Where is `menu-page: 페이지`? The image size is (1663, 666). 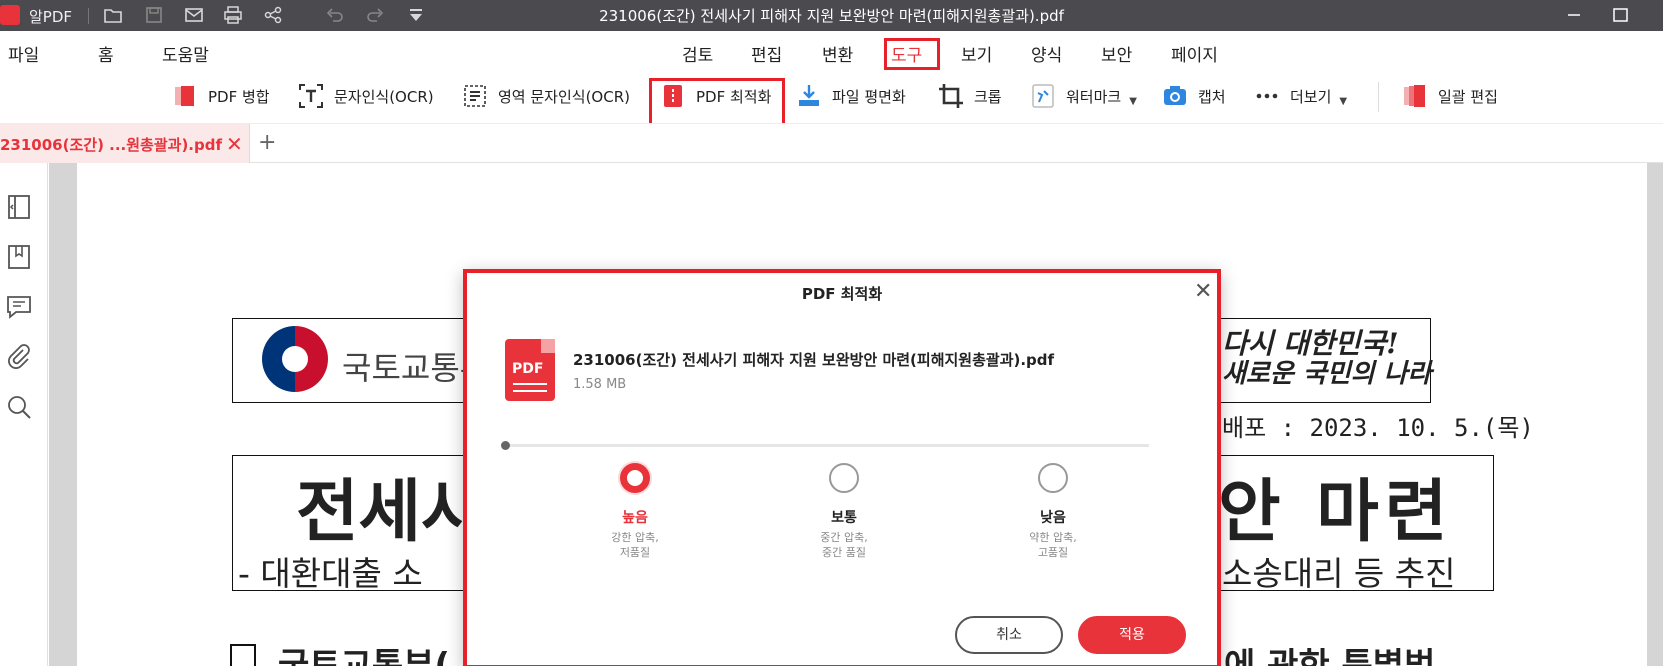
menu-page: 페이지 is located at coordinates (1194, 53).